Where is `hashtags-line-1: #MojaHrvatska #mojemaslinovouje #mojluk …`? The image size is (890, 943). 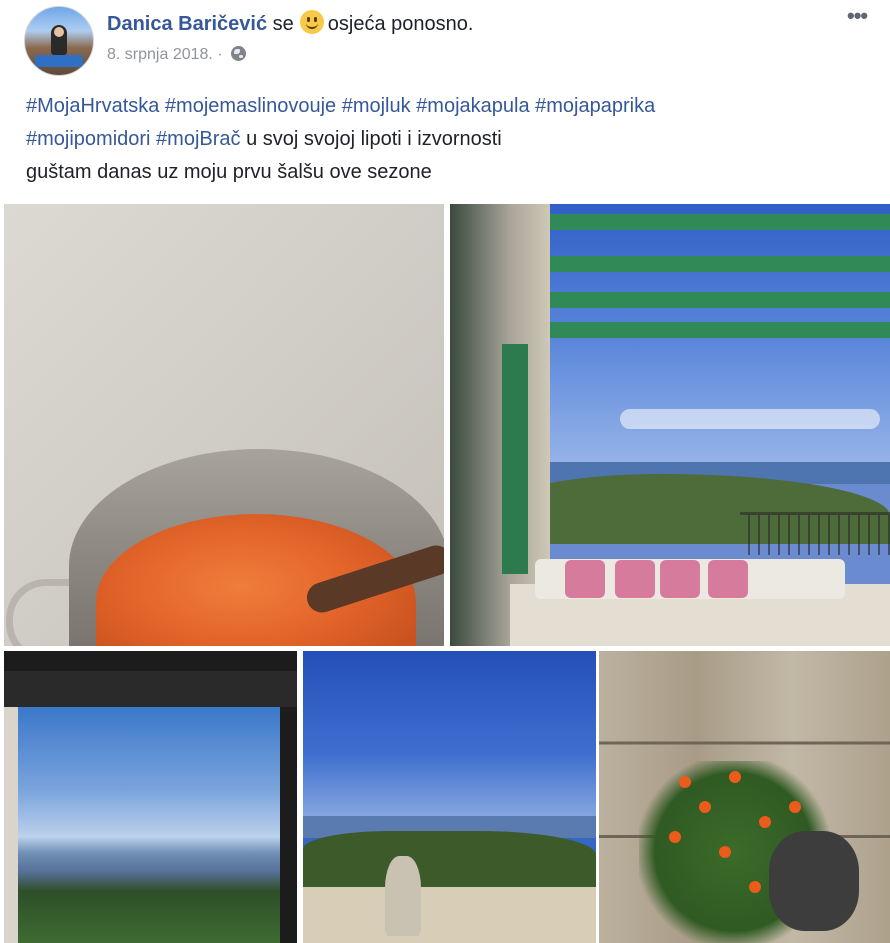 hashtags-line-1: #MojaHrvatska #mojemaslinovouje #mojluk … is located at coordinates (340, 106).